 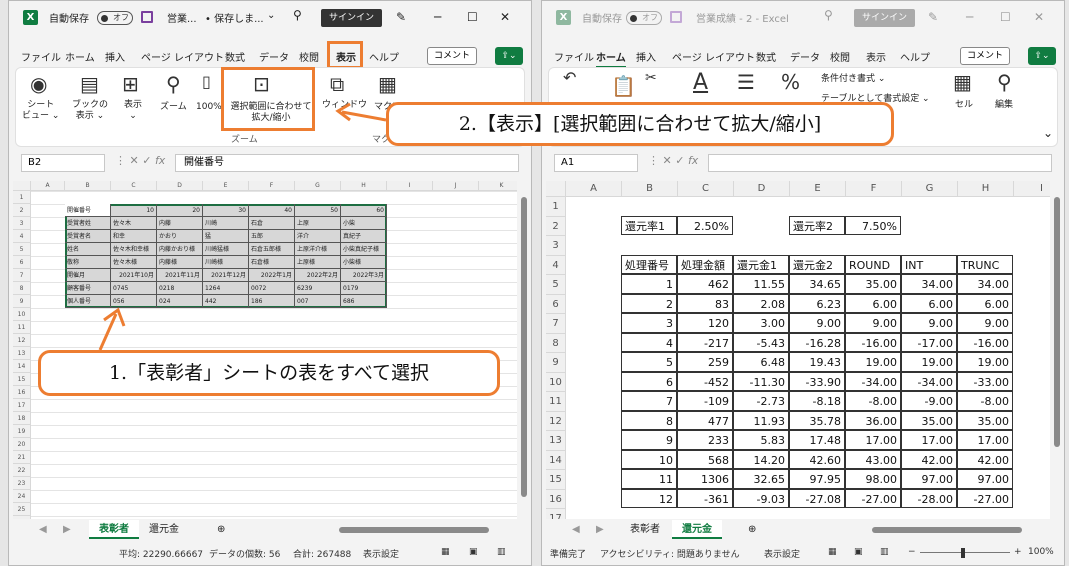 What do you see at coordinates (88, 210) in the screenshot?
I see `table-cell: 開催番号` at bounding box center [88, 210].